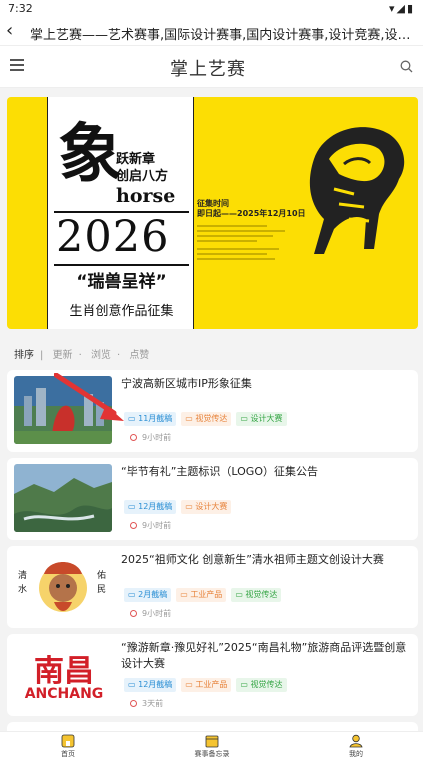 This screenshot has width=423, height=762. I want to click on tab-mine: 我的, so click(356, 746).